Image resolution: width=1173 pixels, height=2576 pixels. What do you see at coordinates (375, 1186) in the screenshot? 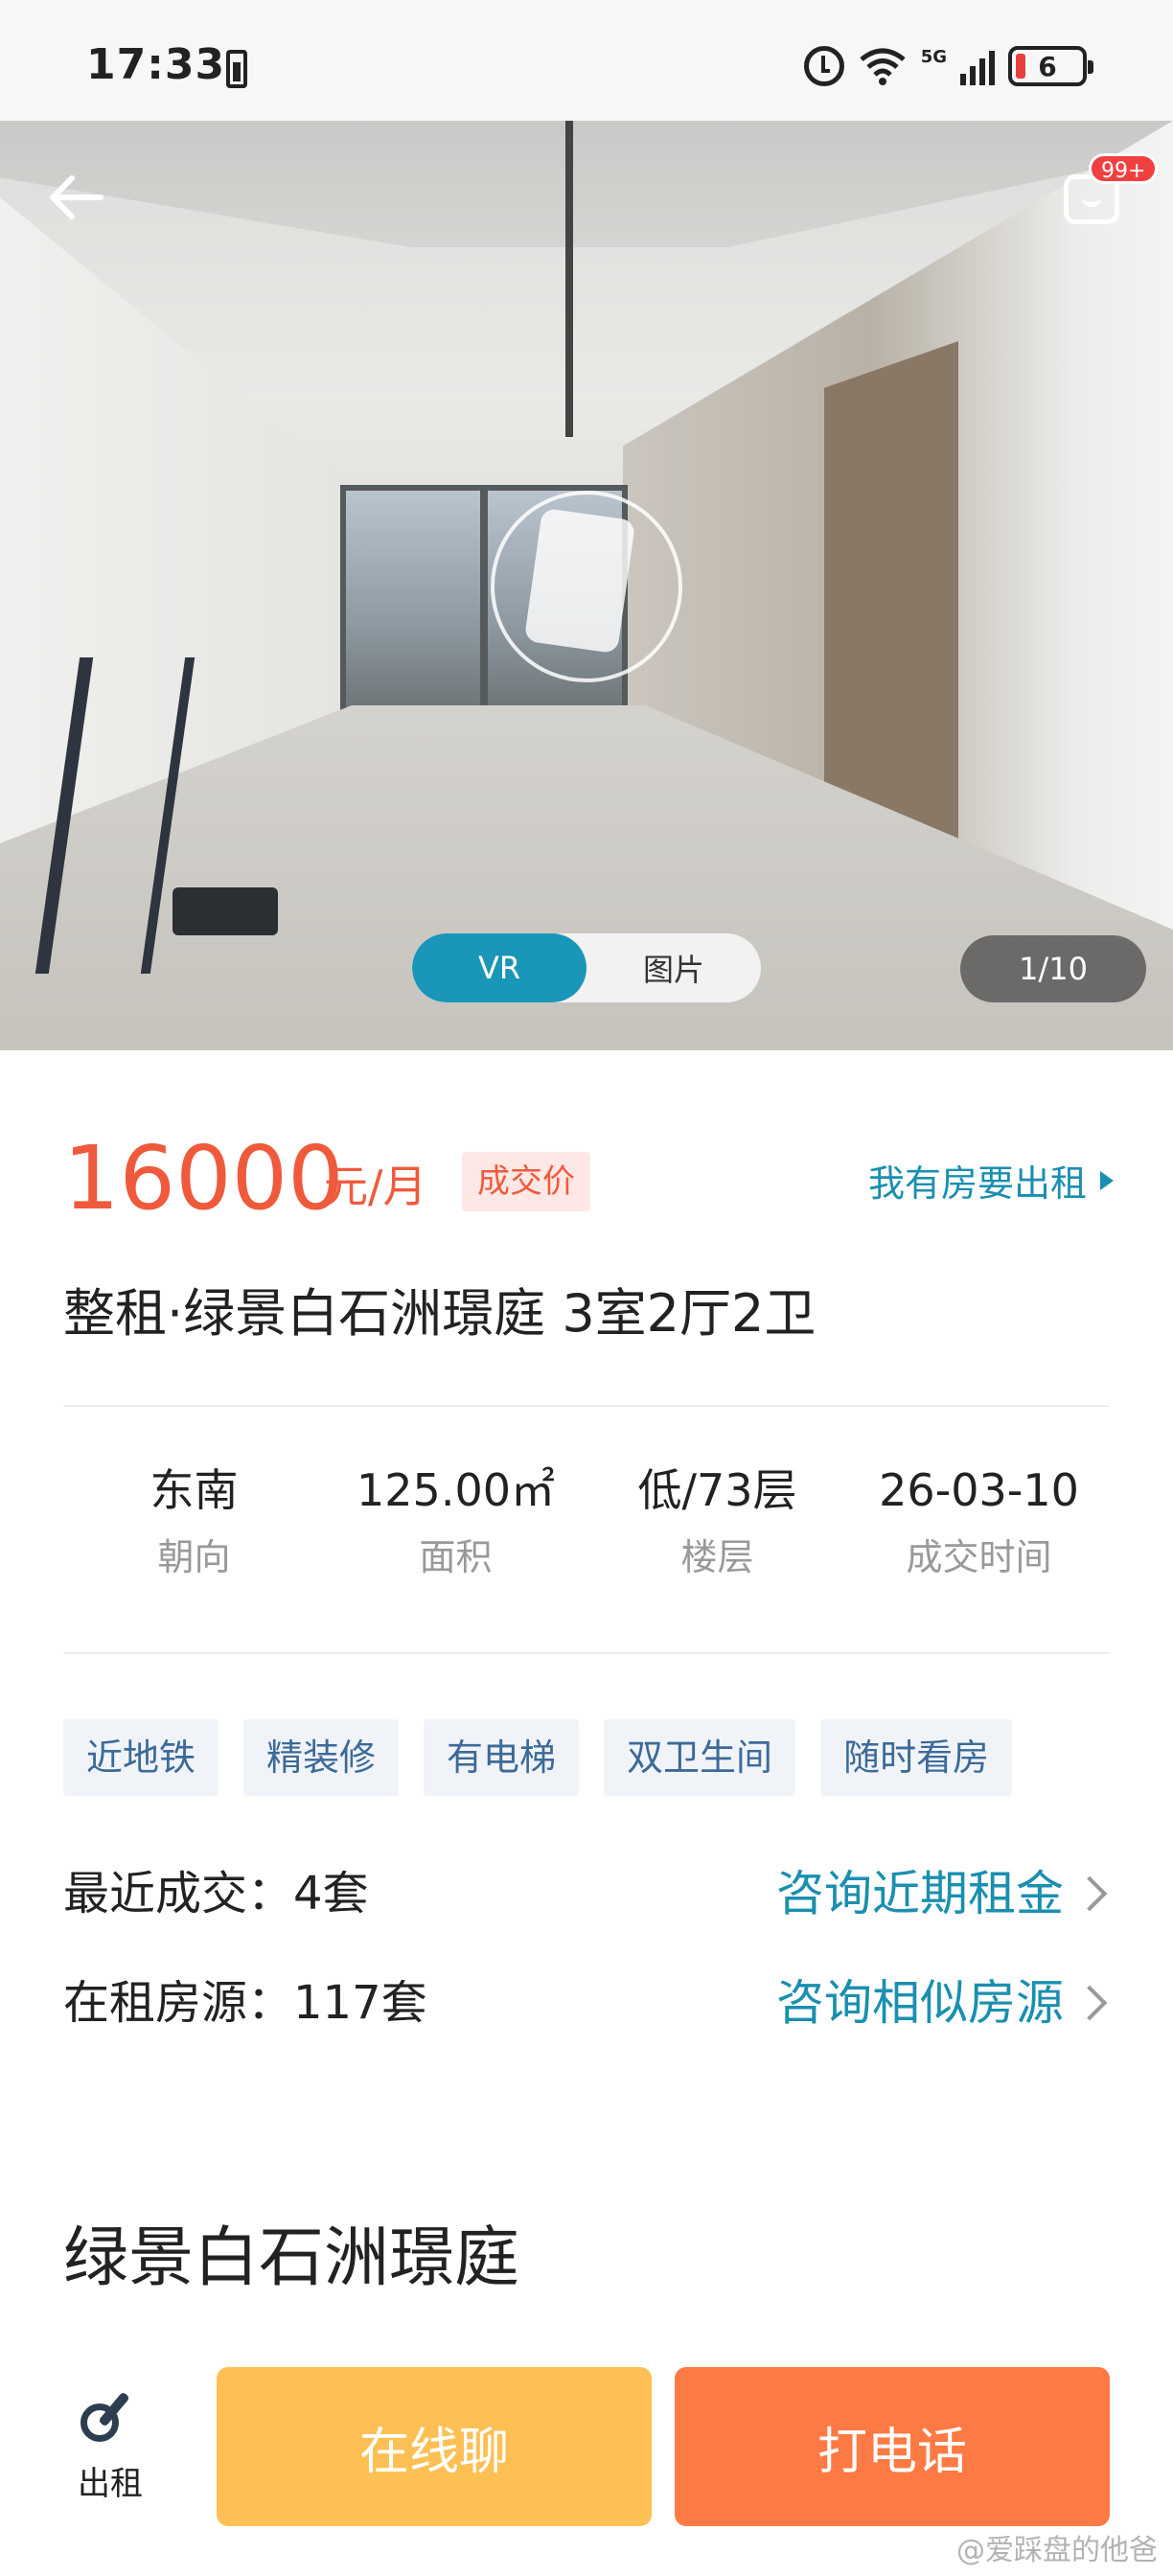
I see `price-unit: 元/月` at bounding box center [375, 1186].